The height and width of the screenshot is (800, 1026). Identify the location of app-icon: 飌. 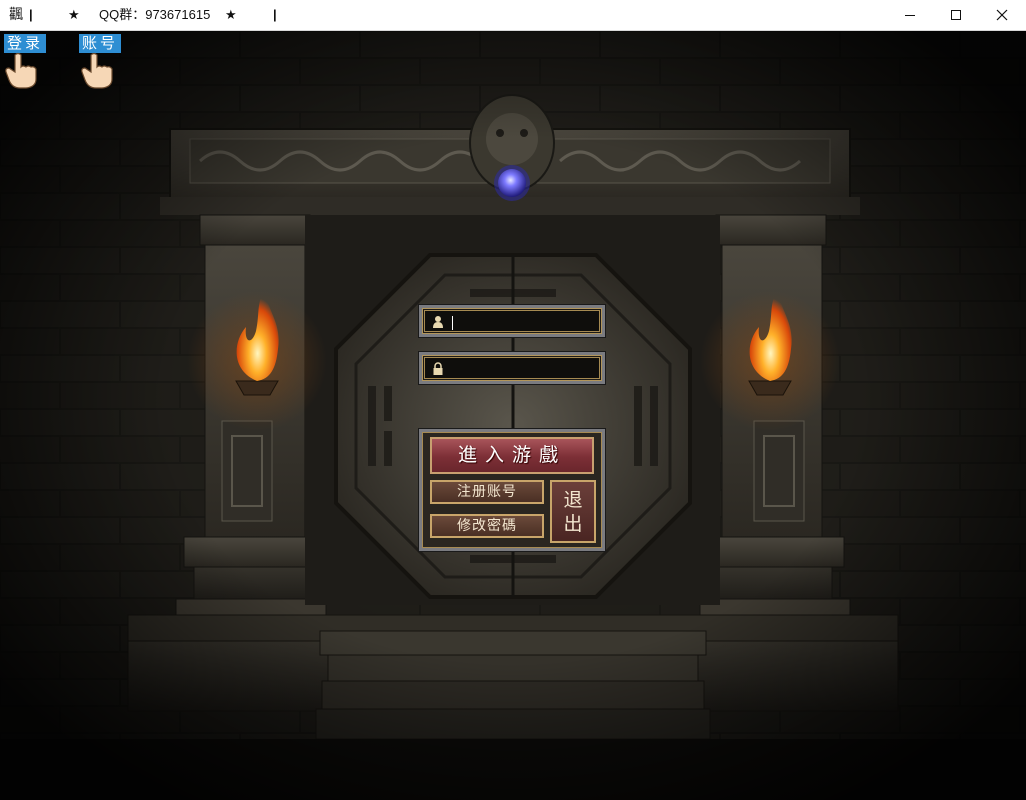
(16, 15).